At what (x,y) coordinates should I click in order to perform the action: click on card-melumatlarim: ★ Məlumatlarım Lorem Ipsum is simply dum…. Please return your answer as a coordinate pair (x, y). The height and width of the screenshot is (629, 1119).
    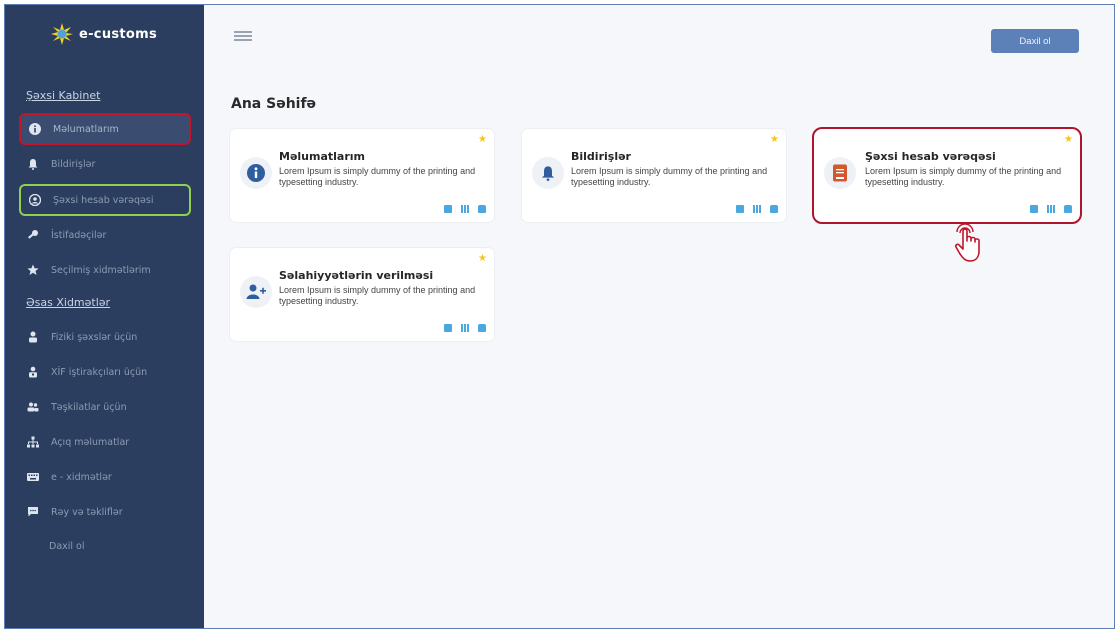
    Looking at the image, I should click on (362, 175).